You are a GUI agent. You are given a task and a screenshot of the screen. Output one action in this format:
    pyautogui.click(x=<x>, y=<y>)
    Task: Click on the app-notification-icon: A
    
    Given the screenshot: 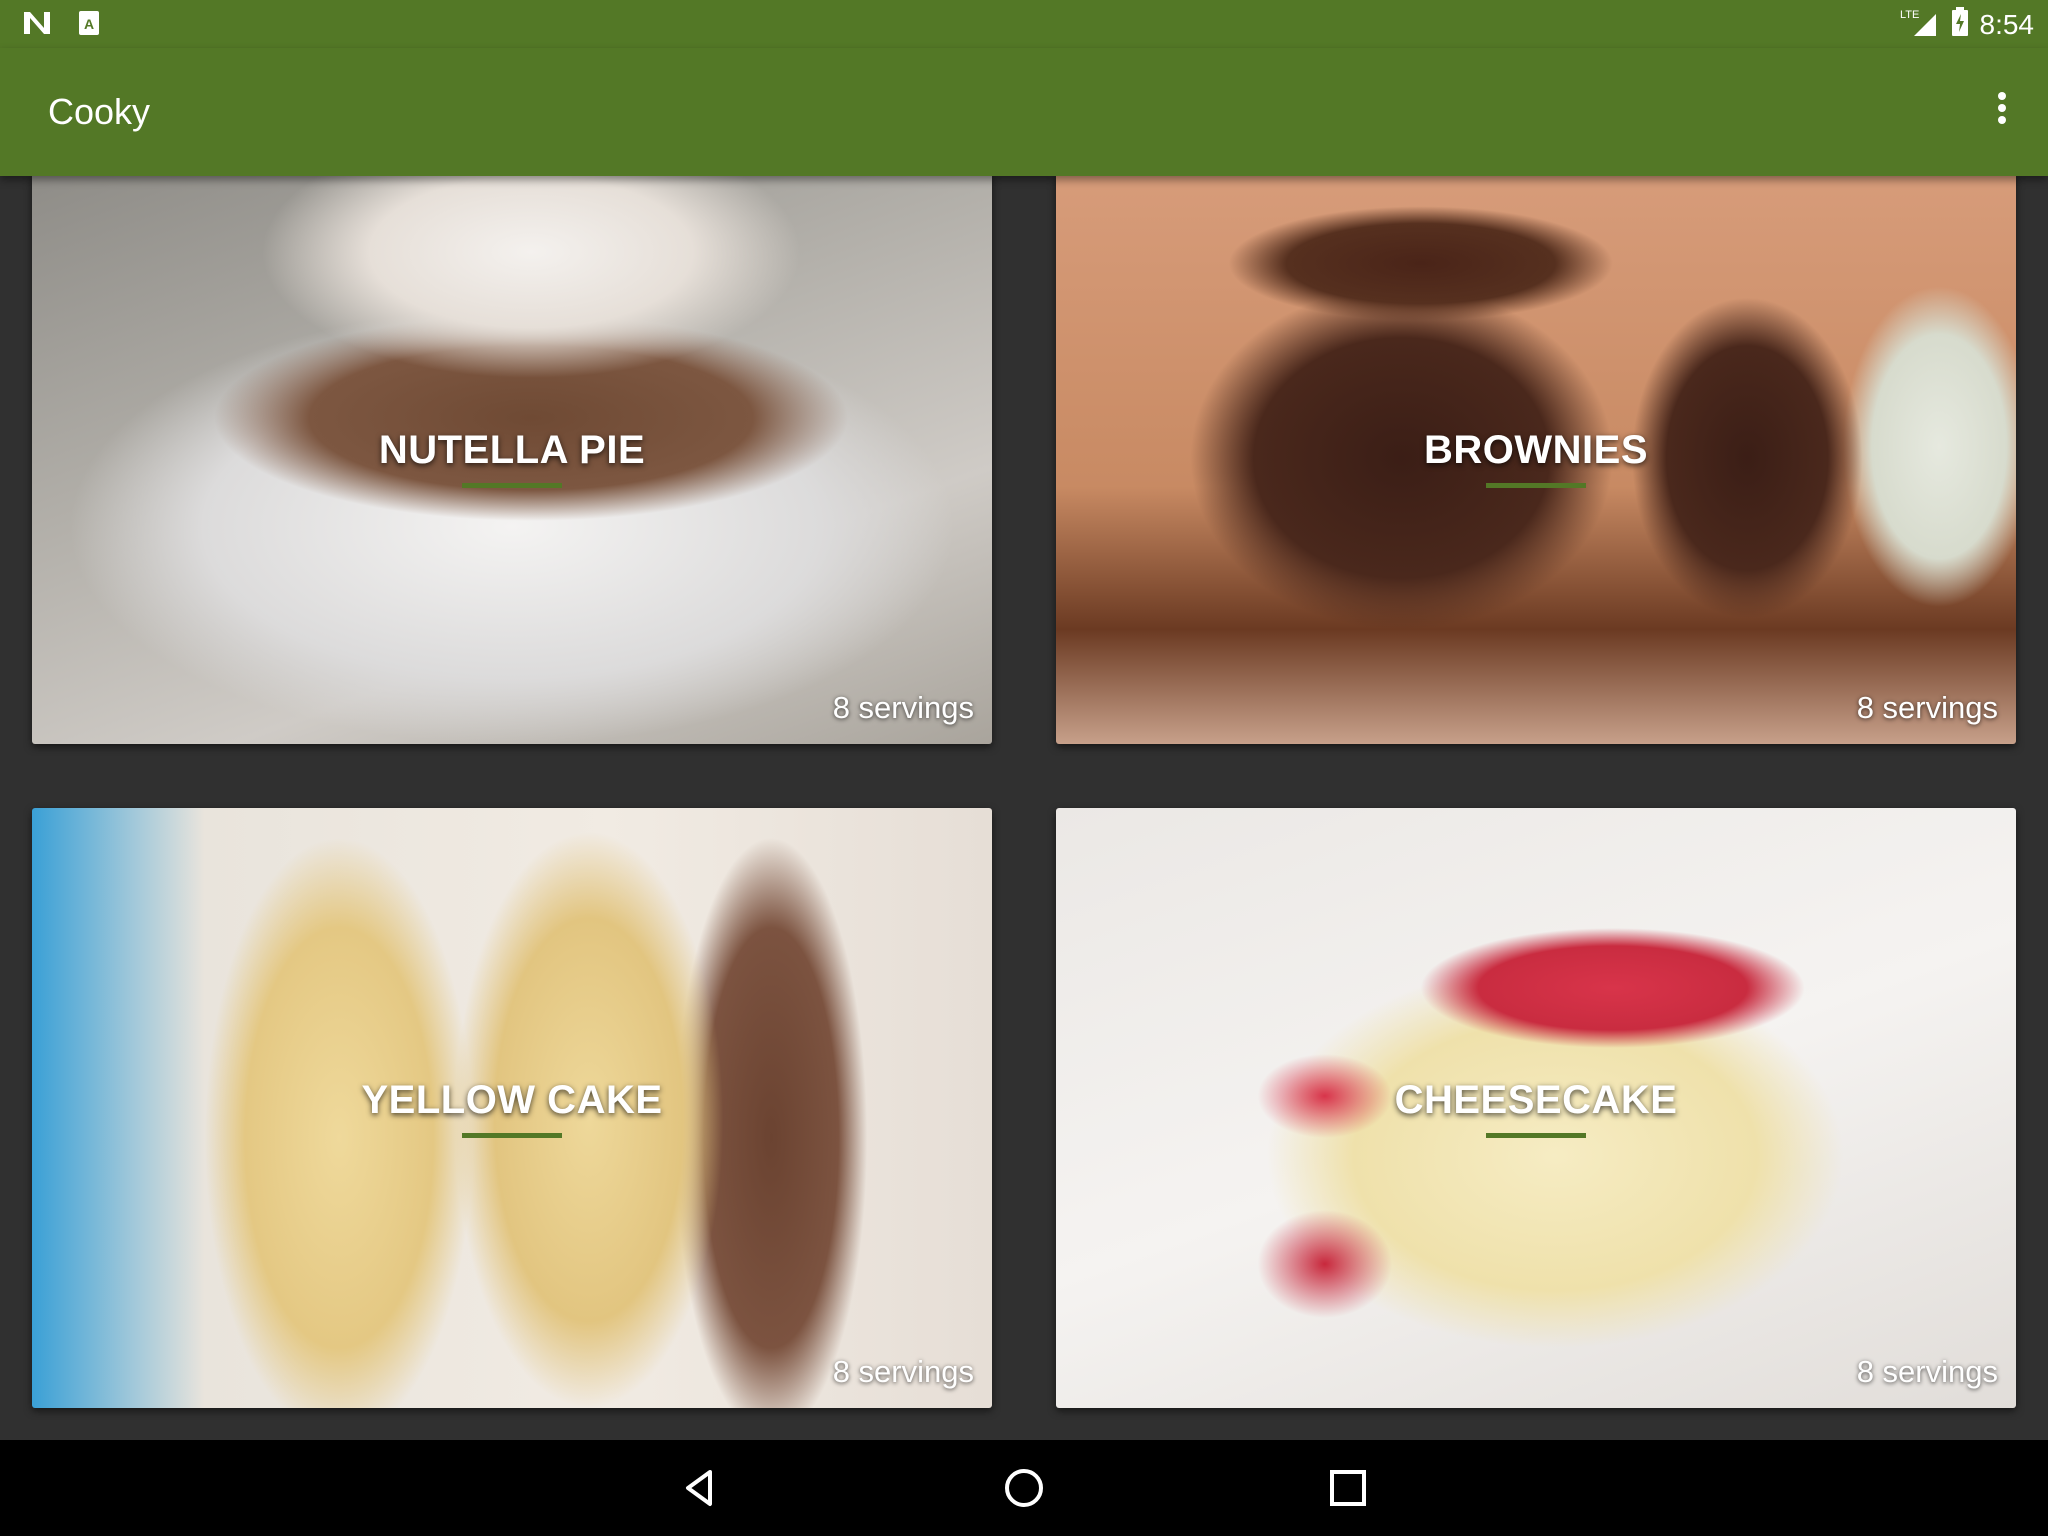 What is the action you would take?
    pyautogui.click(x=89, y=25)
    